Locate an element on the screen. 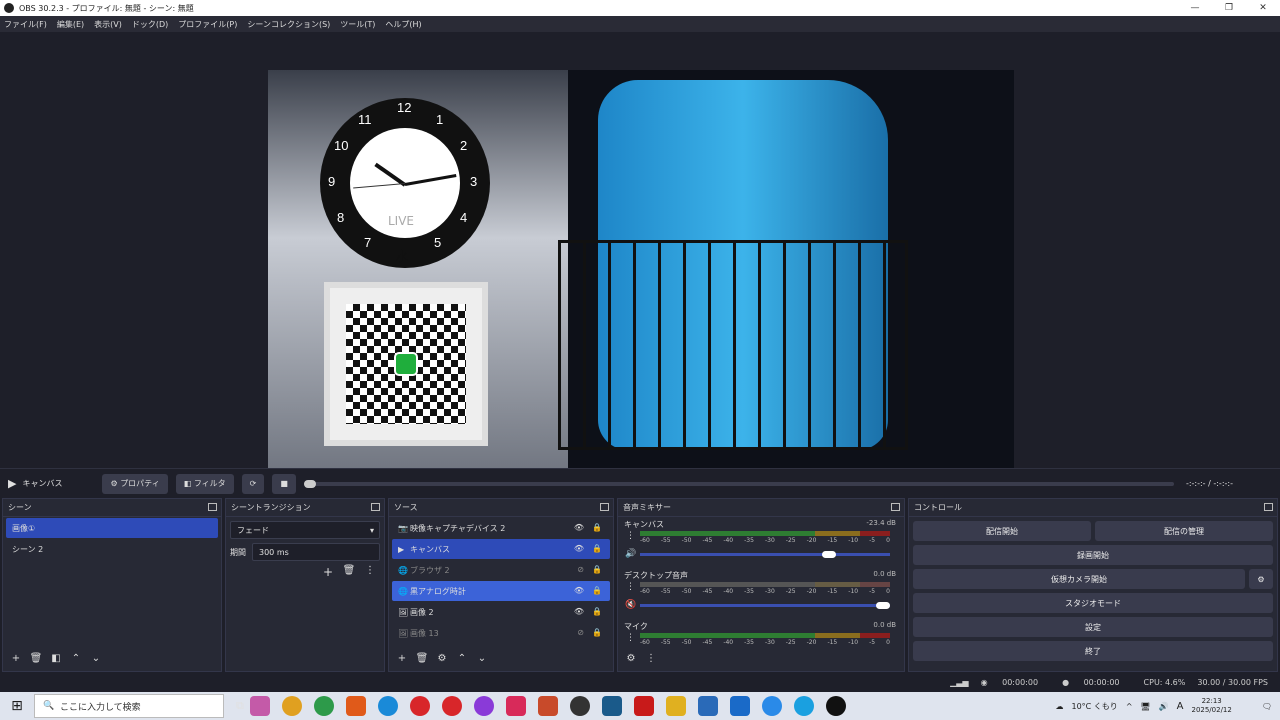  skype-icon is located at coordinates (803, 706).